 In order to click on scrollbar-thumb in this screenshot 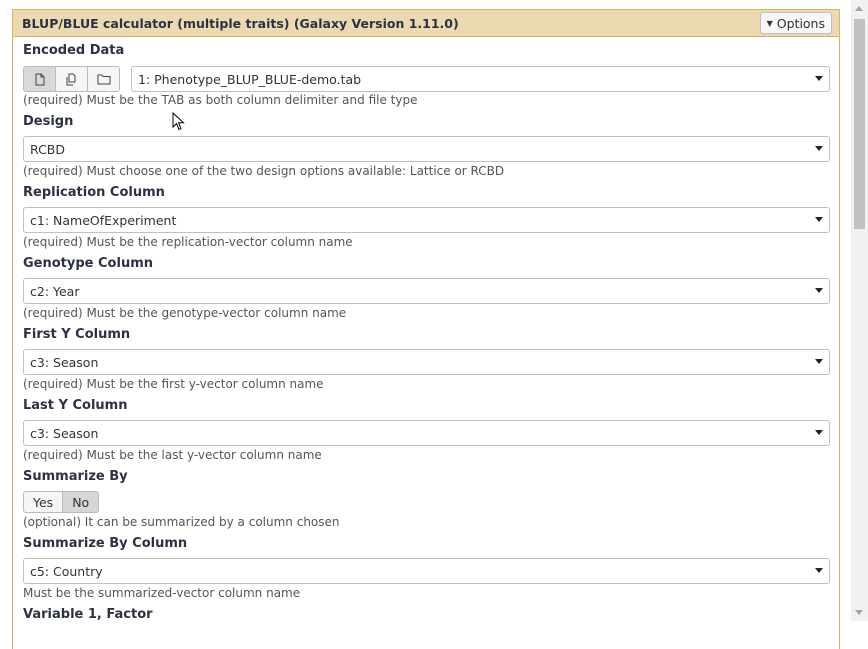, I will do `click(859, 124)`.